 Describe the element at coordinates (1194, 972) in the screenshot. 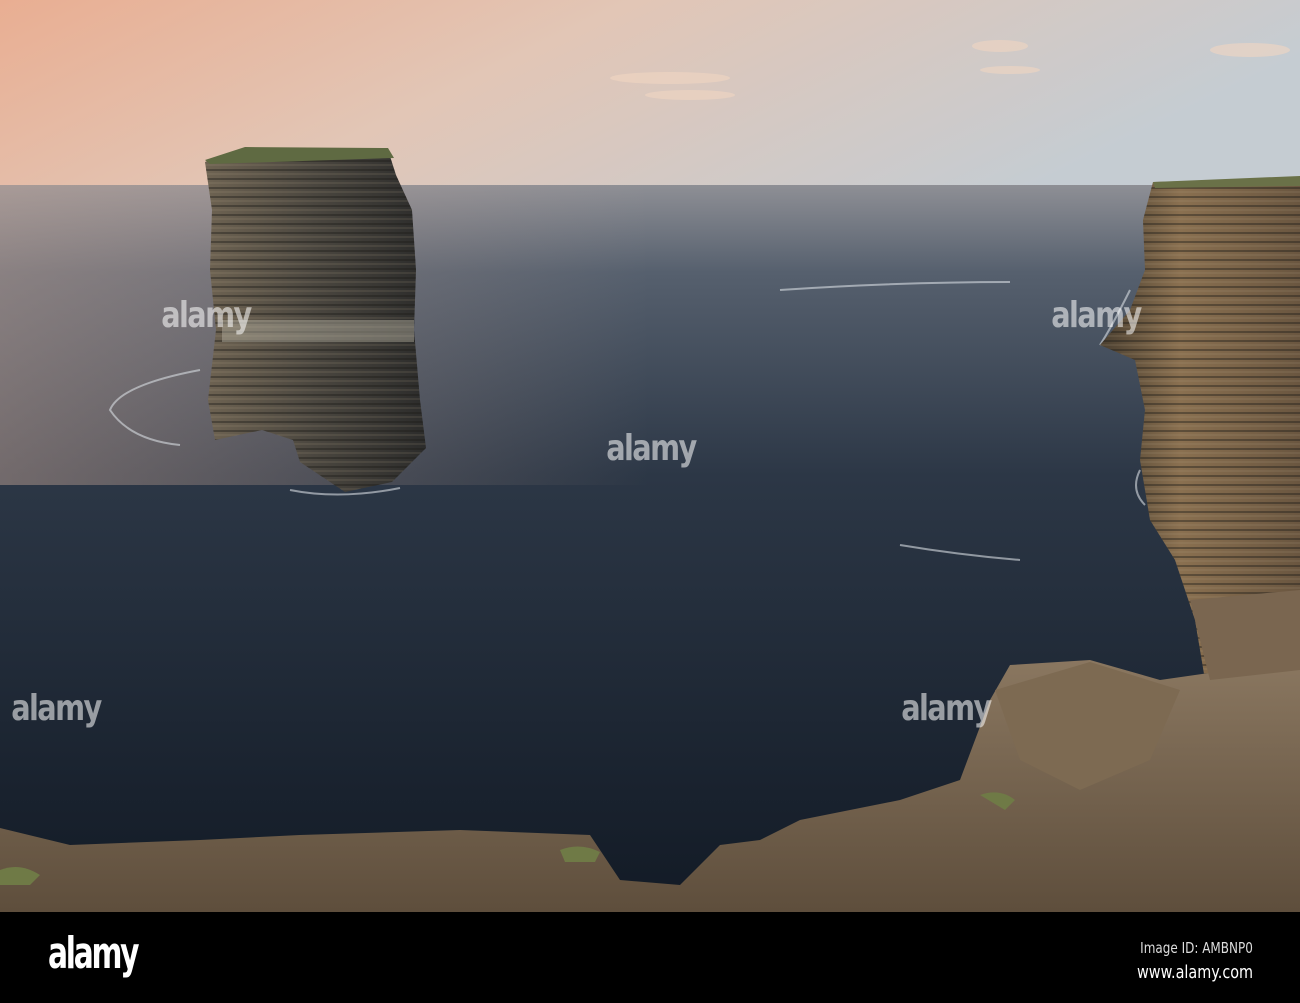

I see `site-url: www.alamy.com` at that location.